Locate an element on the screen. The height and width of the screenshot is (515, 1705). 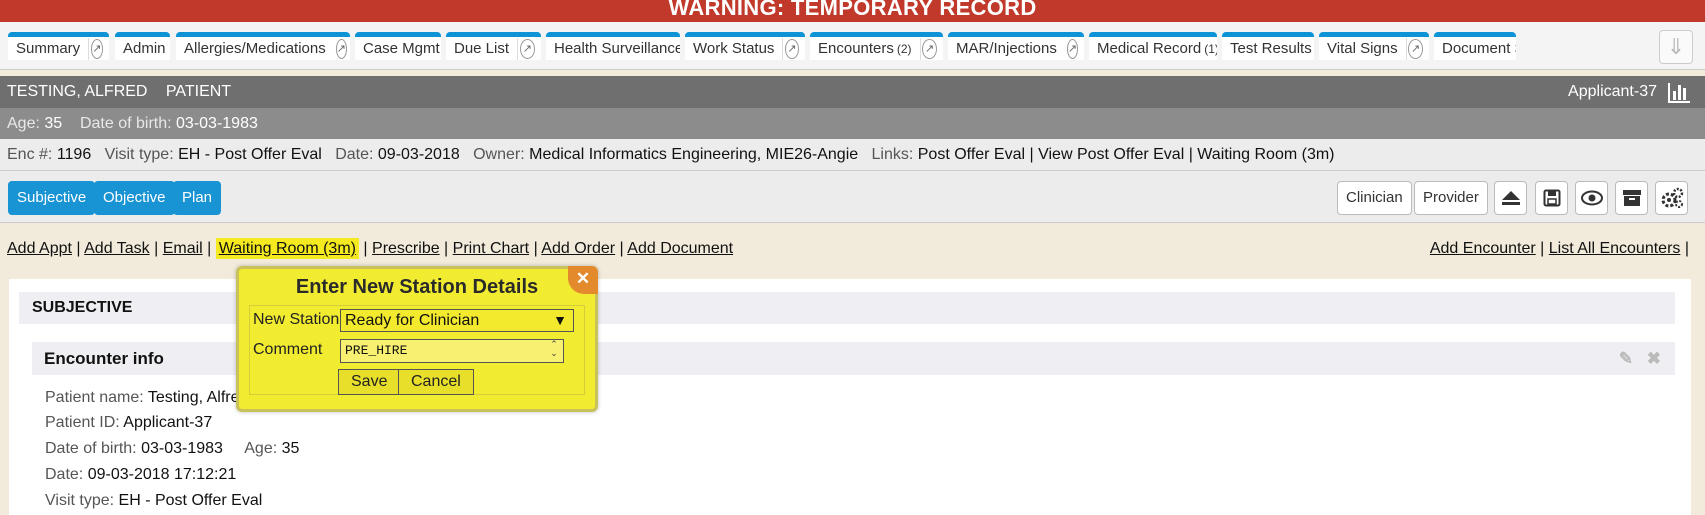
add-encounter-link: Add Encounter is located at coordinates (1483, 248).